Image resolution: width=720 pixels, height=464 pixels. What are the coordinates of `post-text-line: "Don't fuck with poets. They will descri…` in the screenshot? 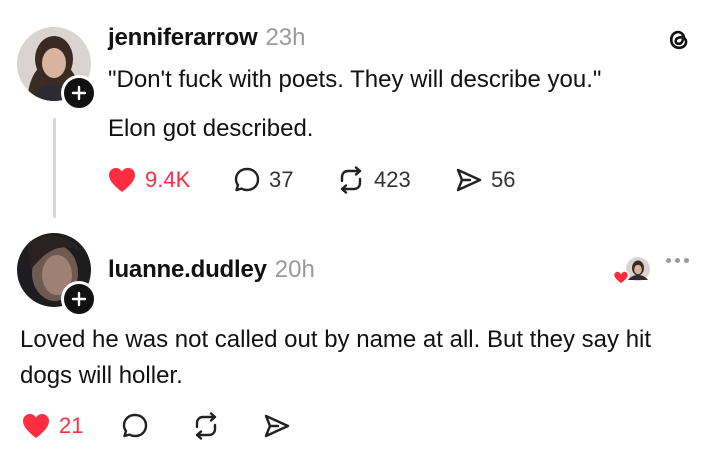 It's located at (355, 79).